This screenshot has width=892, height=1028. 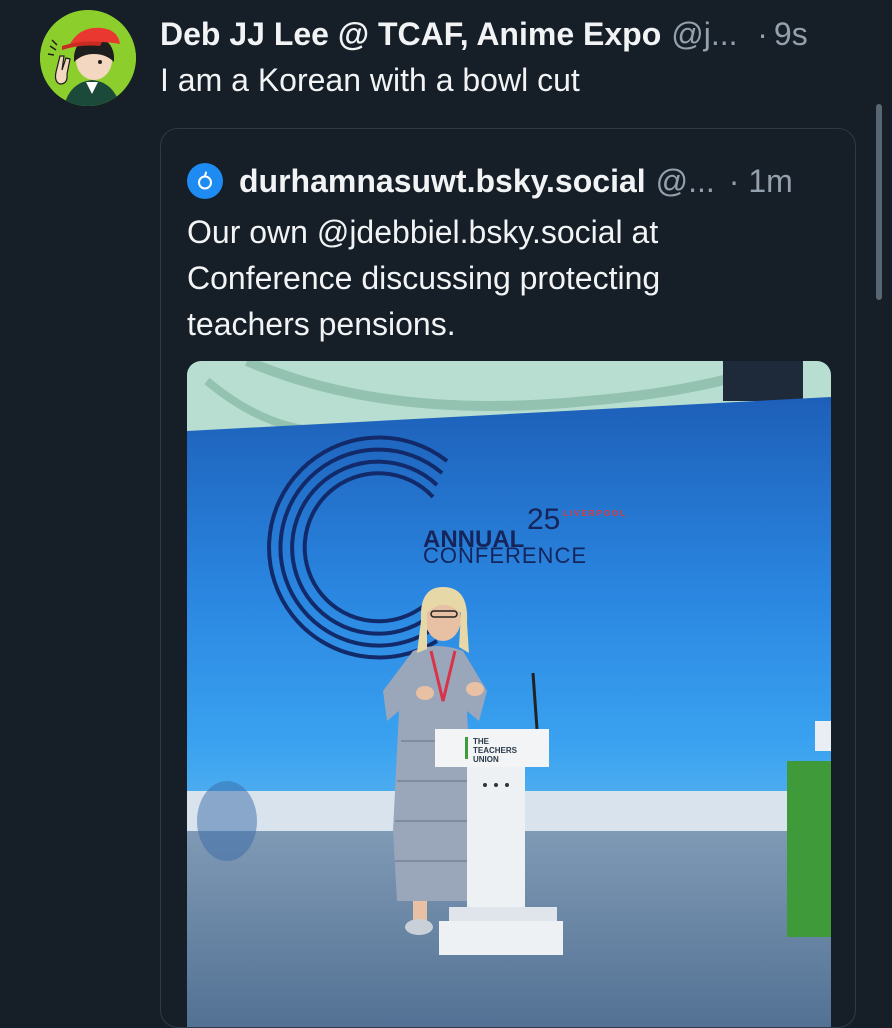 I want to click on quoted-author-avatar, so click(x=205, y=181).